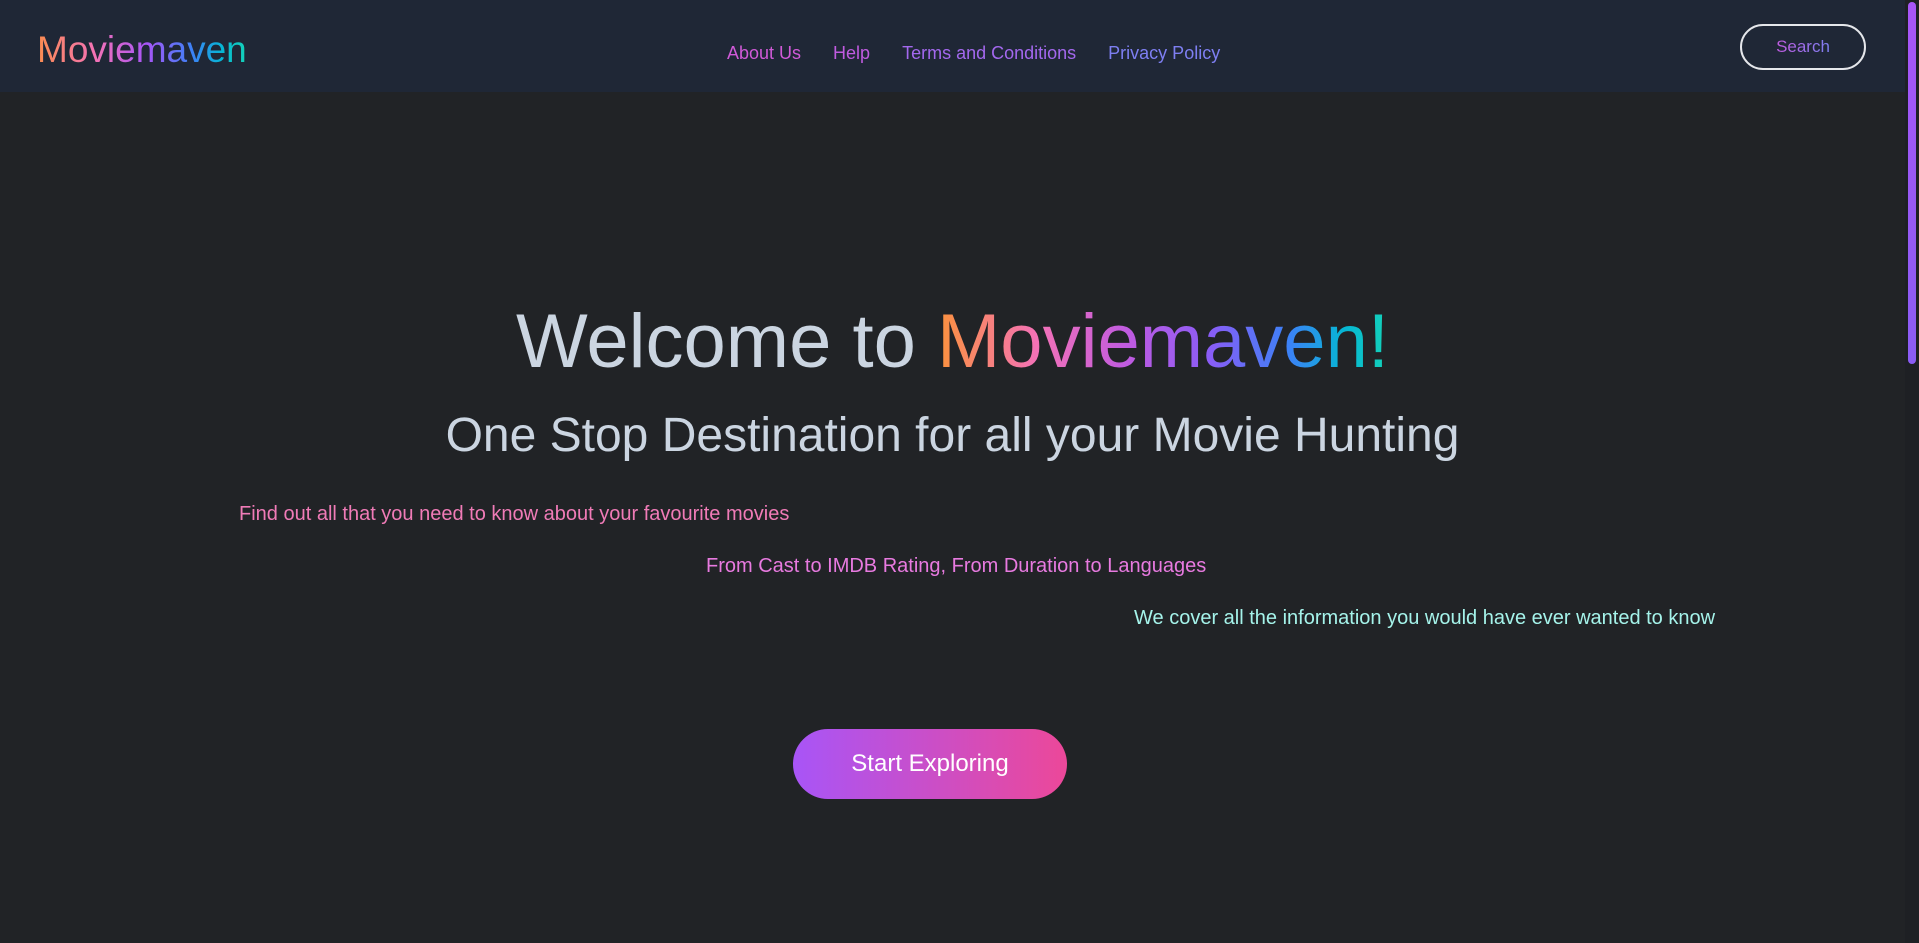  What do you see at coordinates (851, 53) in the screenshot?
I see `nav-link-help: Help` at bounding box center [851, 53].